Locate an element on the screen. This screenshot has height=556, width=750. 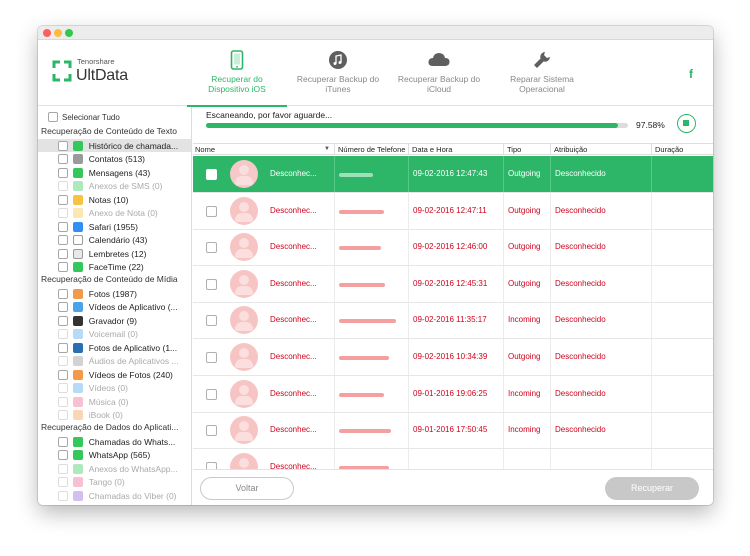
nav-repair-os: Reparar Sistema Operacional is located at coordinates (542, 73).